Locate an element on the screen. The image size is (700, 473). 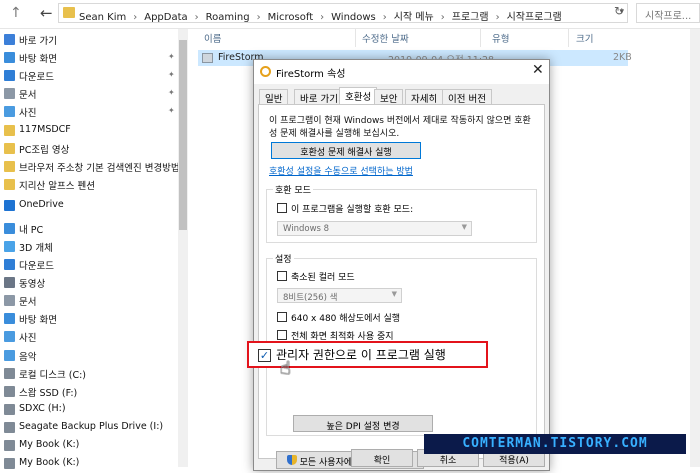
drive-icon is located at coordinates (9, 445).